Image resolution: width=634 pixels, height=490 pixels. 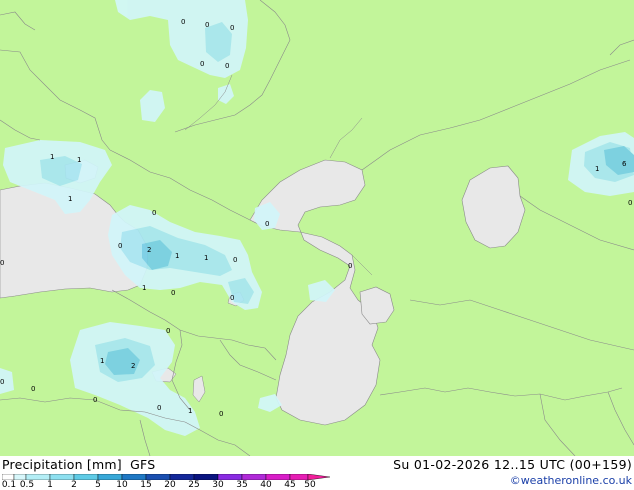 What do you see at coordinates (266, 485) in the screenshot?
I see `legend-tick: 40` at bounding box center [266, 485].